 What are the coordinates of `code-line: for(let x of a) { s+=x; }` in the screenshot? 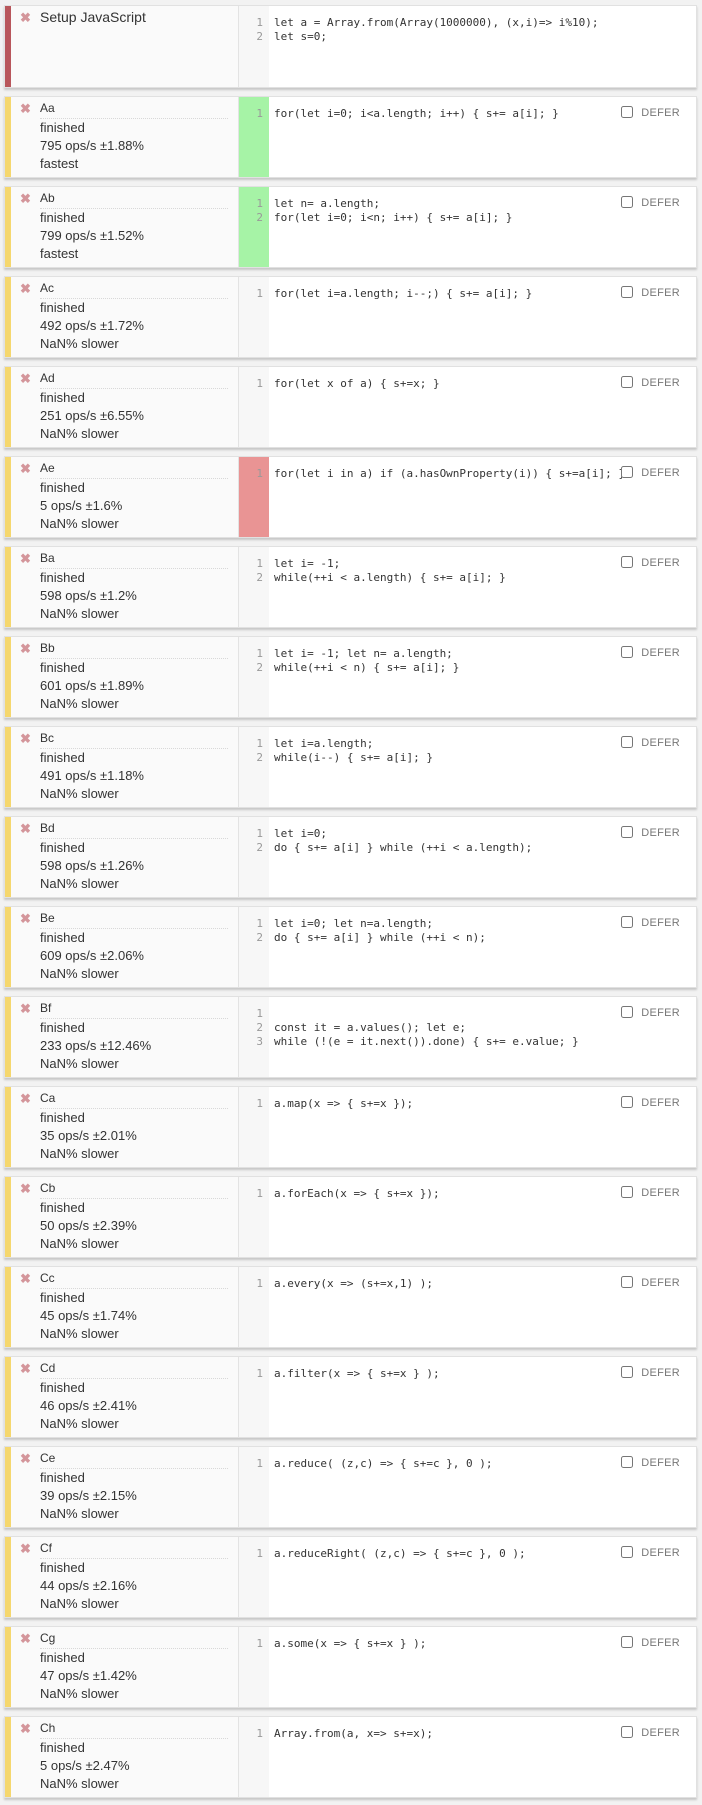 It's located at (357, 384).